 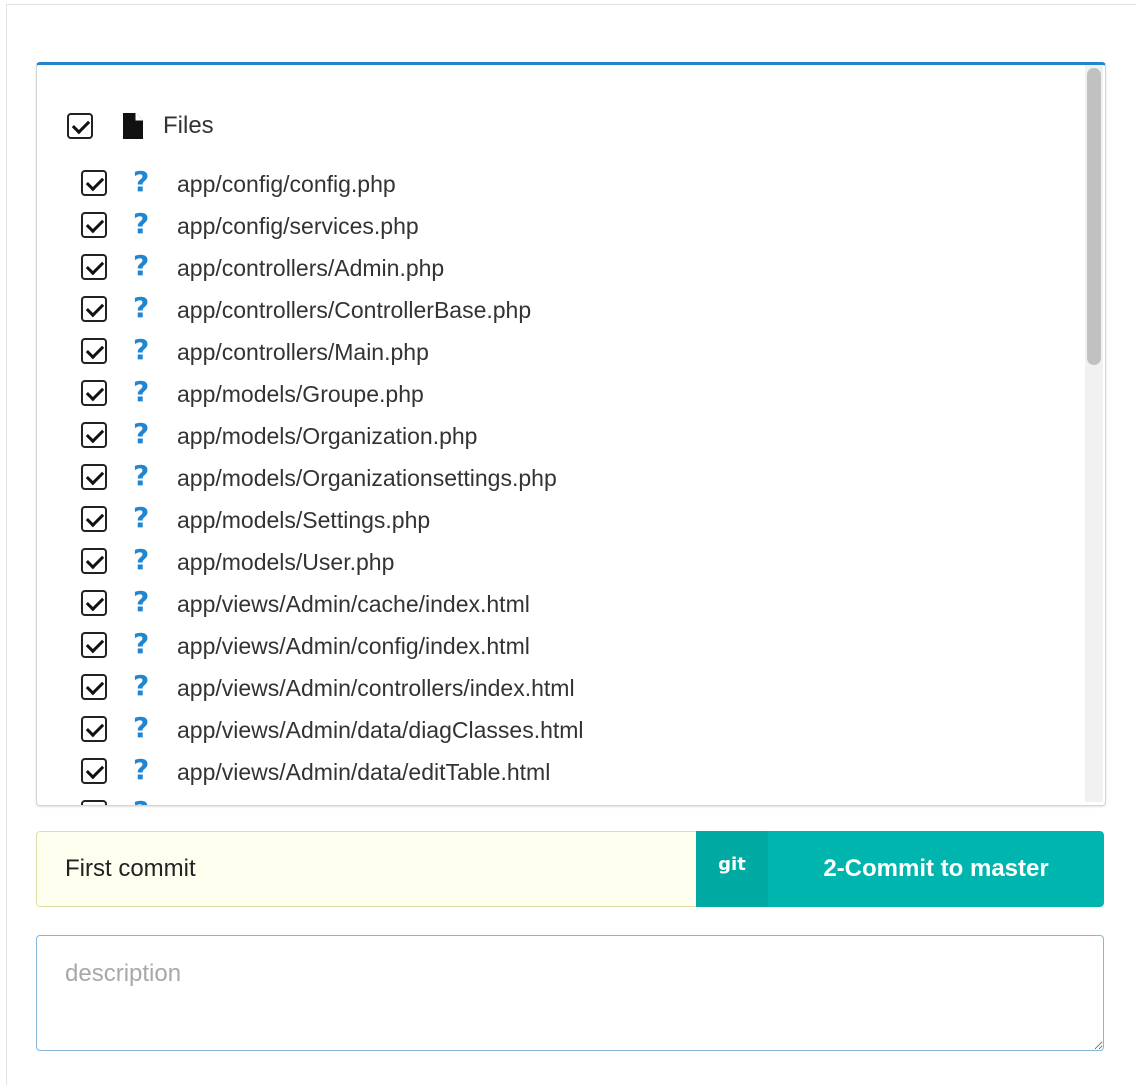 I want to click on file-name: app/views/Admin/cache/index.html, so click(x=353, y=604).